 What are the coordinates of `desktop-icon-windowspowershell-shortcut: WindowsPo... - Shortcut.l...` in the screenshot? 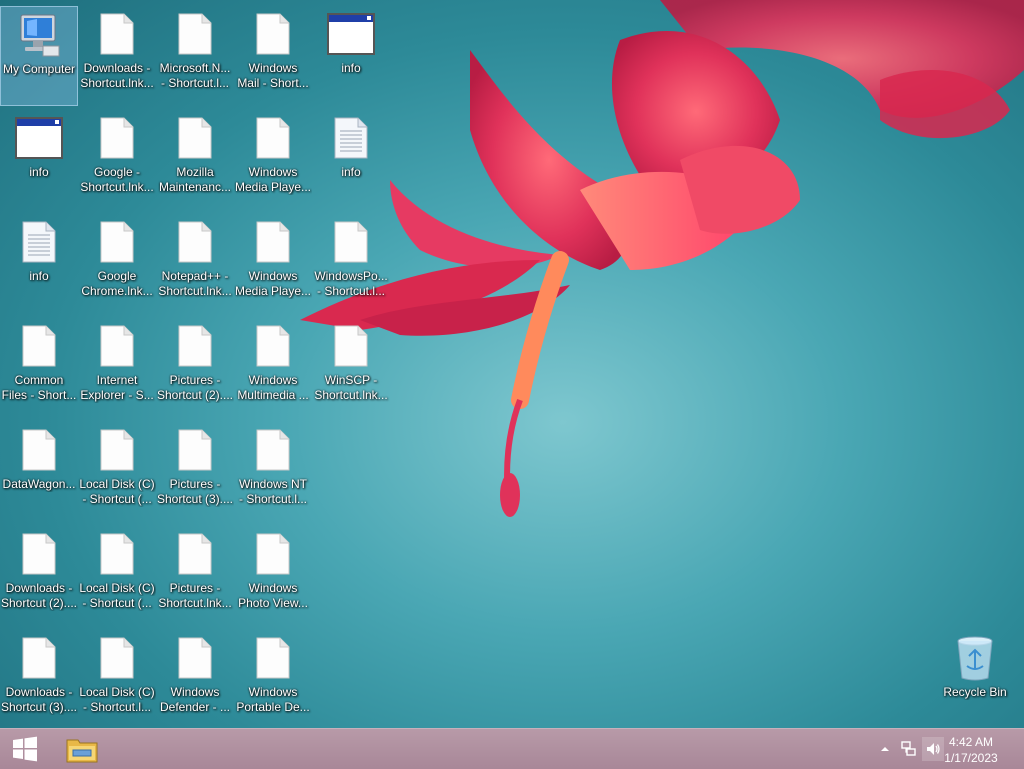 It's located at (351, 264).